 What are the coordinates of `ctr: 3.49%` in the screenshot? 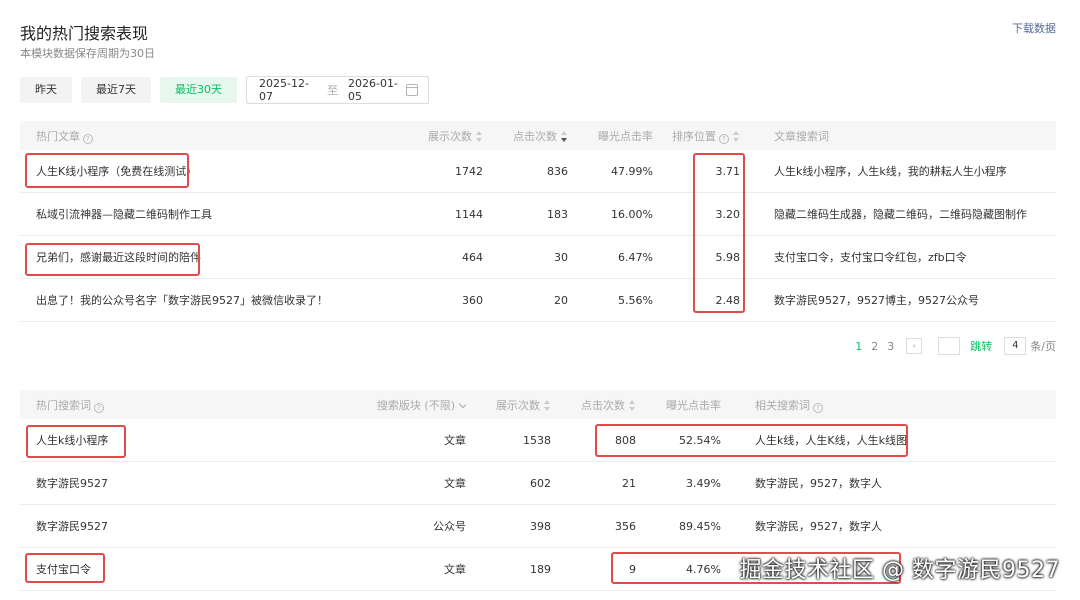 It's located at (703, 483).